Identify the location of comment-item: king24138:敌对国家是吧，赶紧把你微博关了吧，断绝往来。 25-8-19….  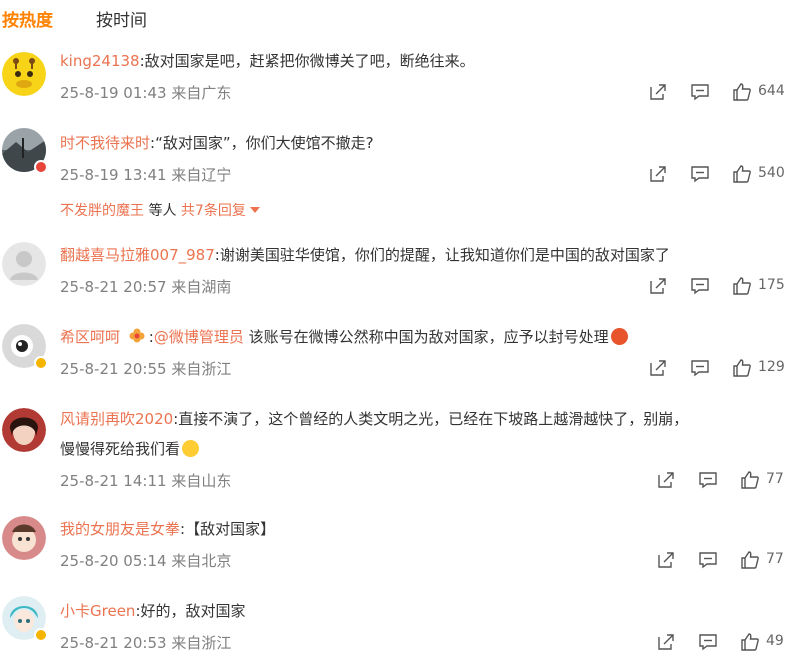
(397, 77).